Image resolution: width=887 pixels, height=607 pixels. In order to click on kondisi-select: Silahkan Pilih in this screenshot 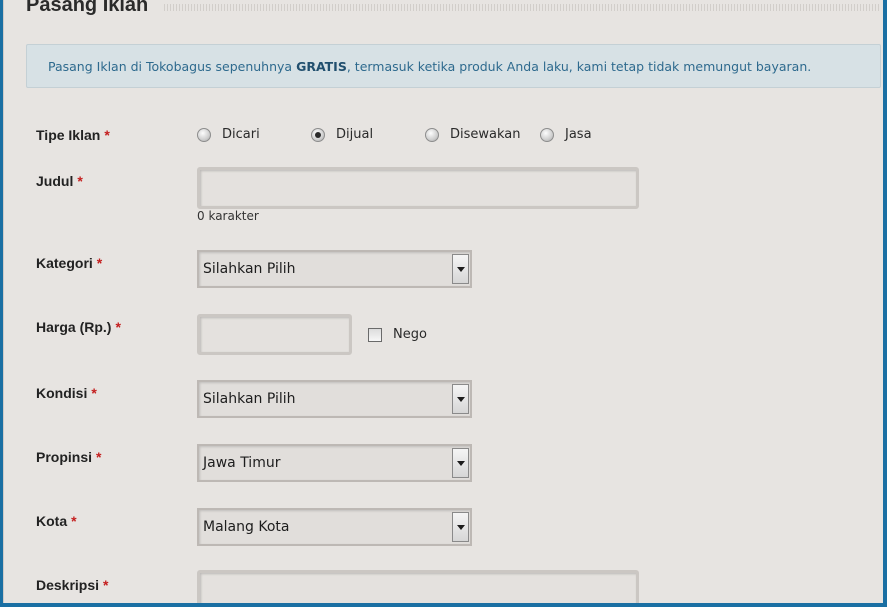, I will do `click(334, 399)`.